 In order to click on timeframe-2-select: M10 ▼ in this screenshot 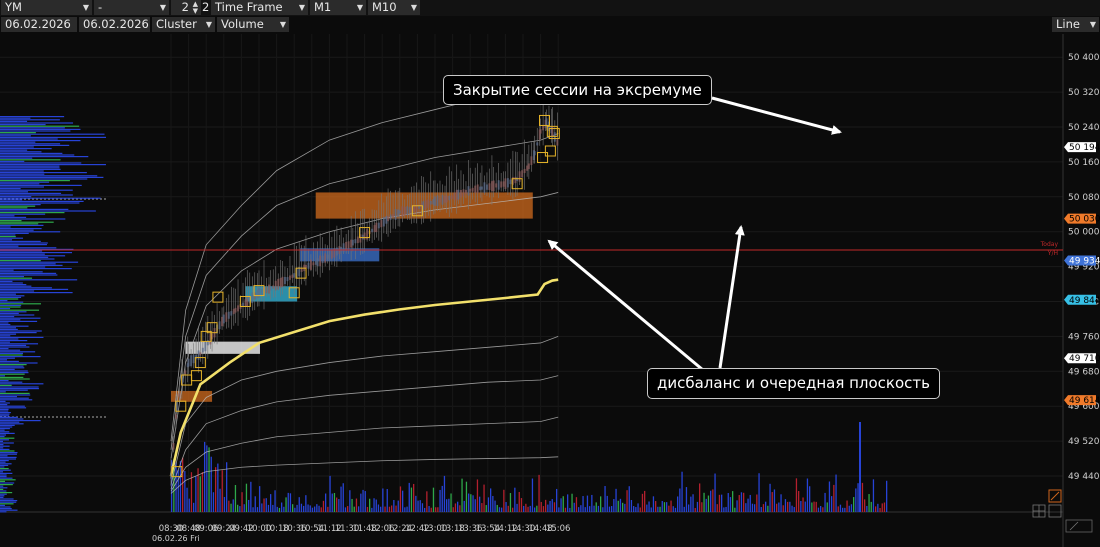, I will do `click(394, 7)`.